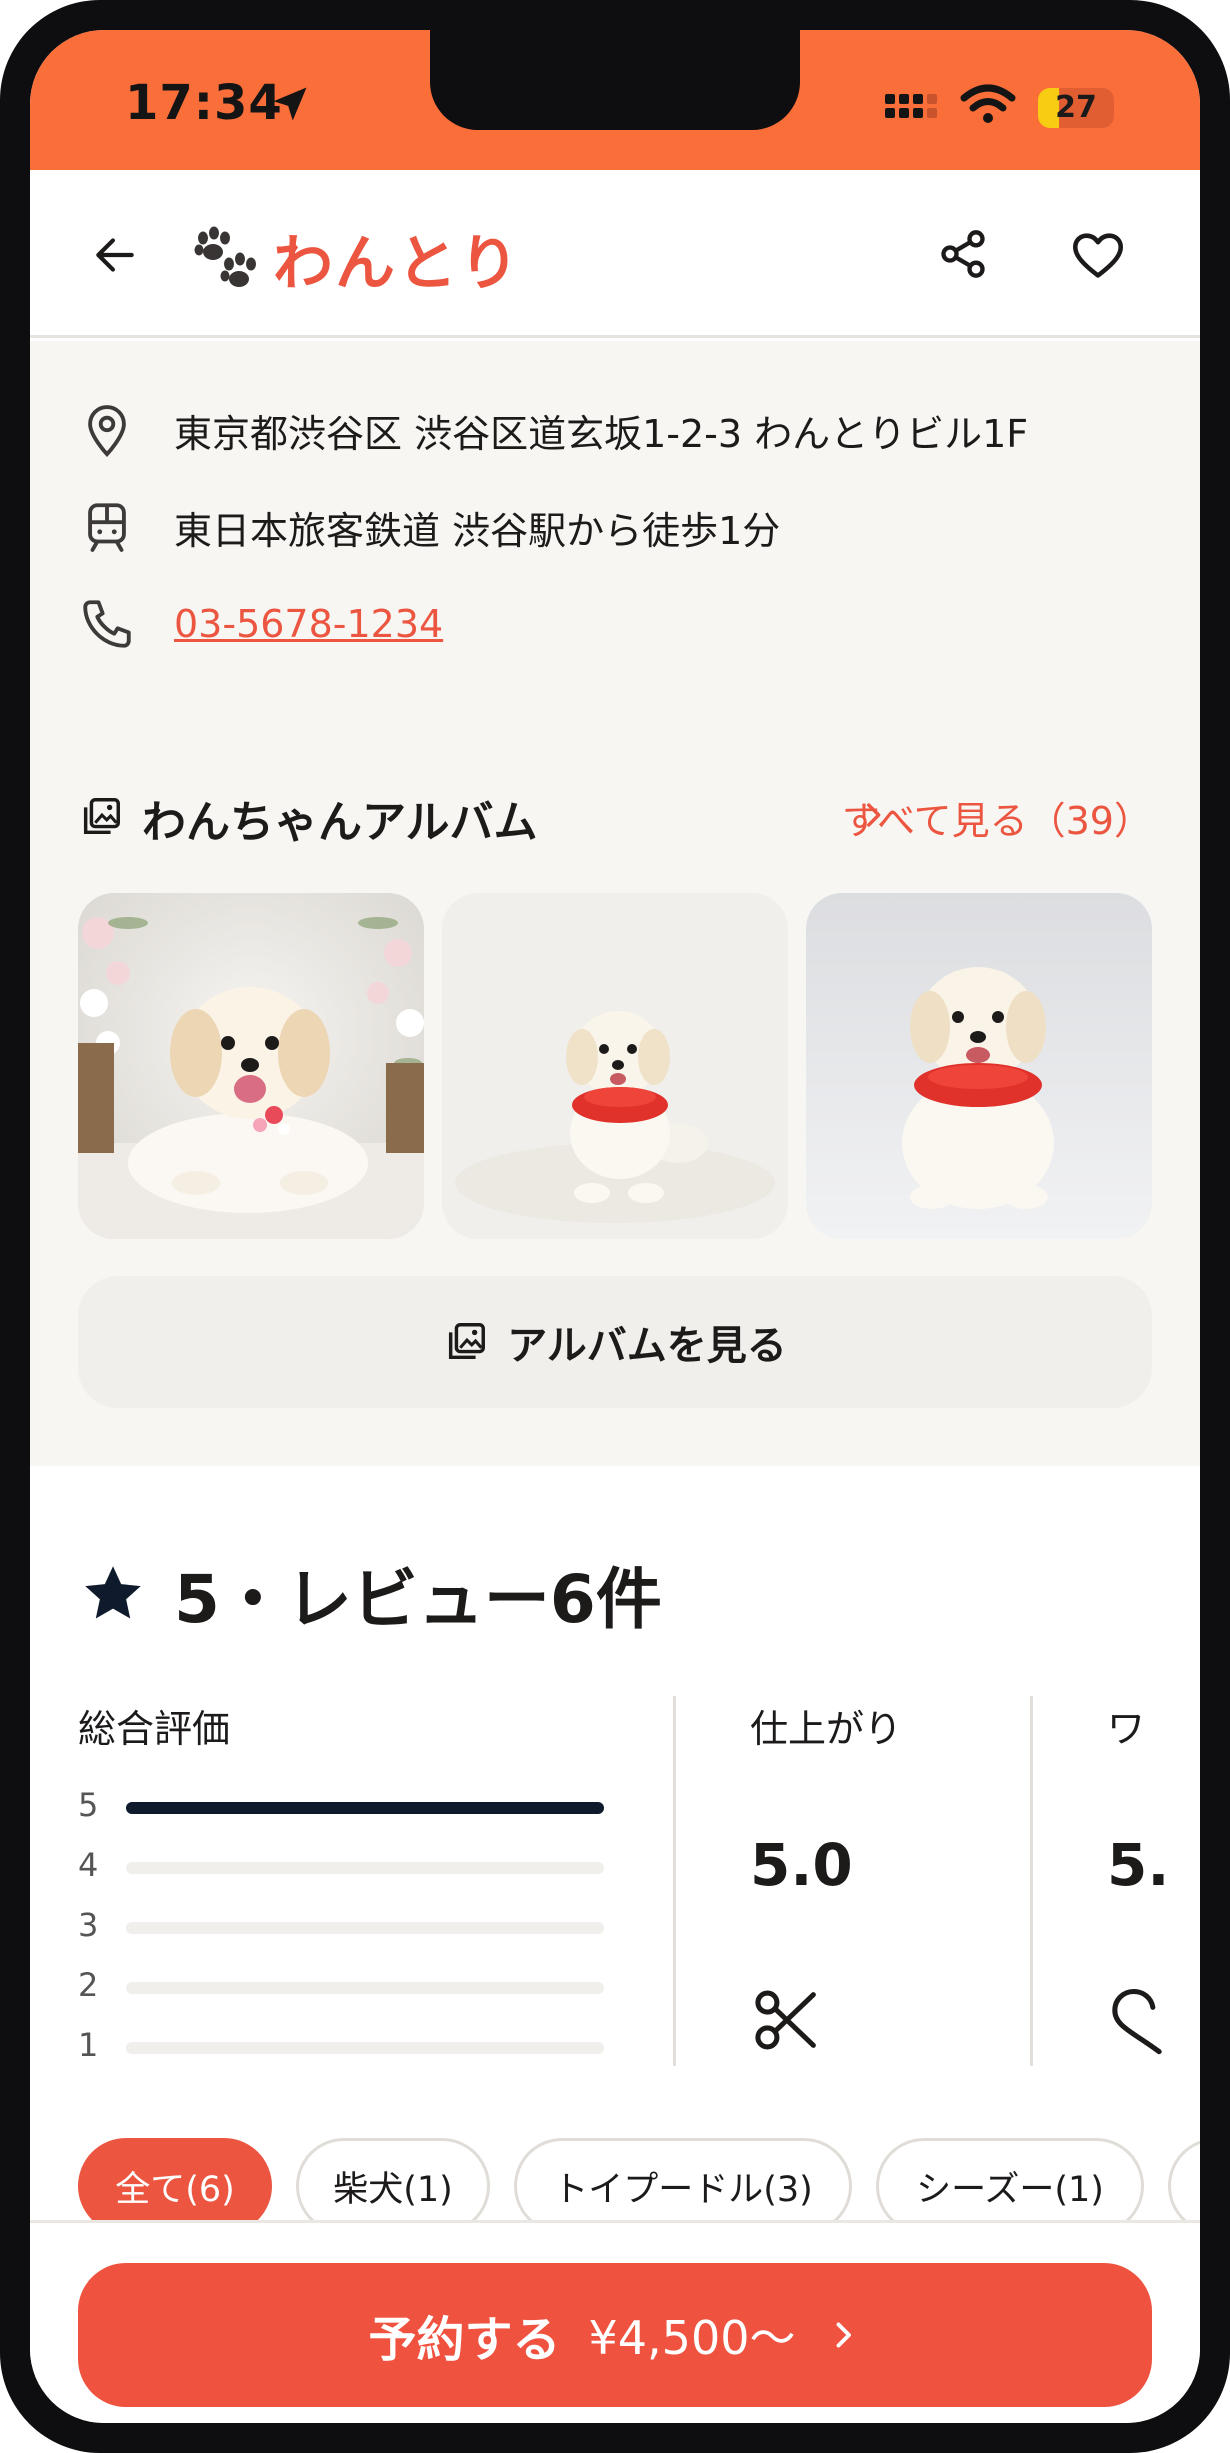 The width and height of the screenshot is (1230, 2453). I want to click on access-row: 東日本旅客鉄道 渋谷駅から徒歩1分, so click(429, 527).